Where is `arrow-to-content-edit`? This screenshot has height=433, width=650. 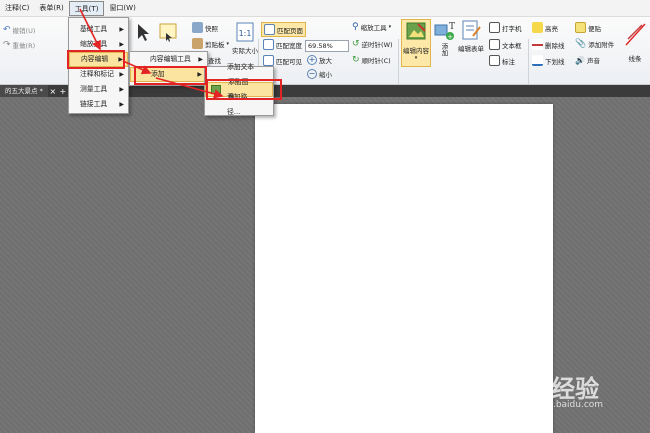 arrow-to-content-edit is located at coordinates (90, 29).